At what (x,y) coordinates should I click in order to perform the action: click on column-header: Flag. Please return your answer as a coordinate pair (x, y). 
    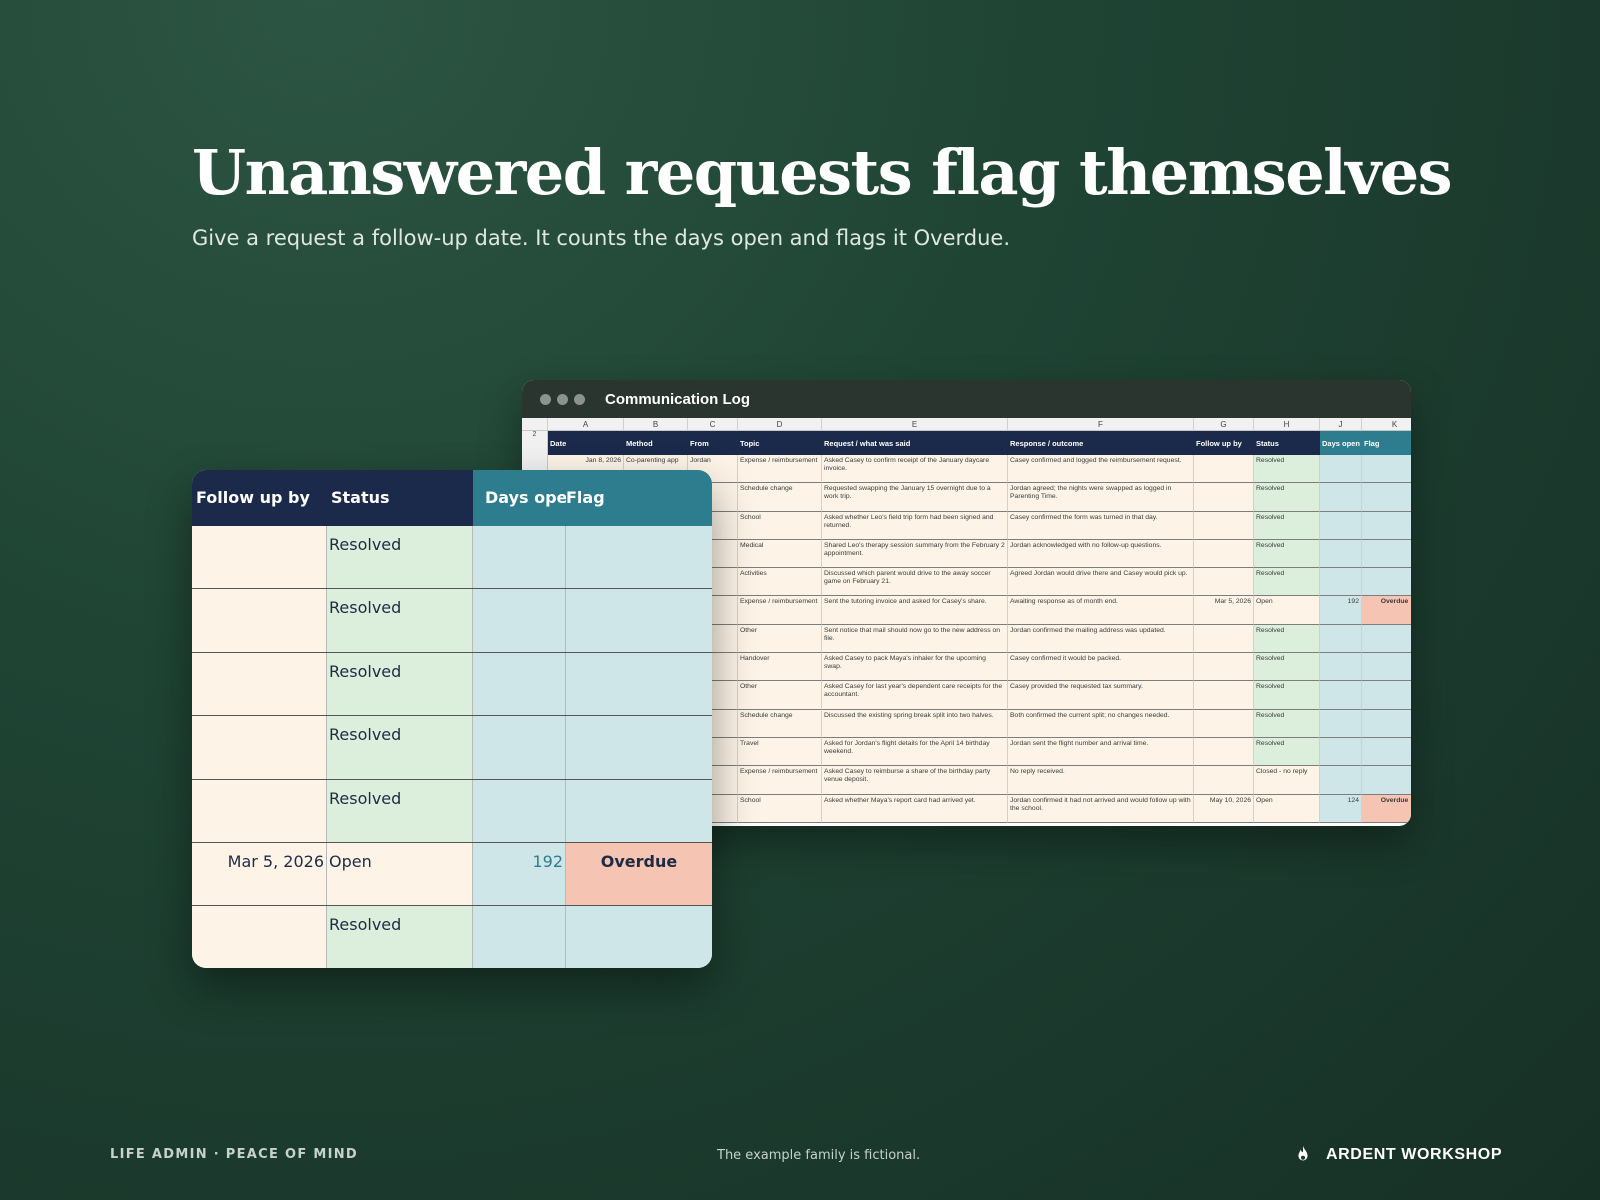
    Looking at the image, I should click on (1386, 443).